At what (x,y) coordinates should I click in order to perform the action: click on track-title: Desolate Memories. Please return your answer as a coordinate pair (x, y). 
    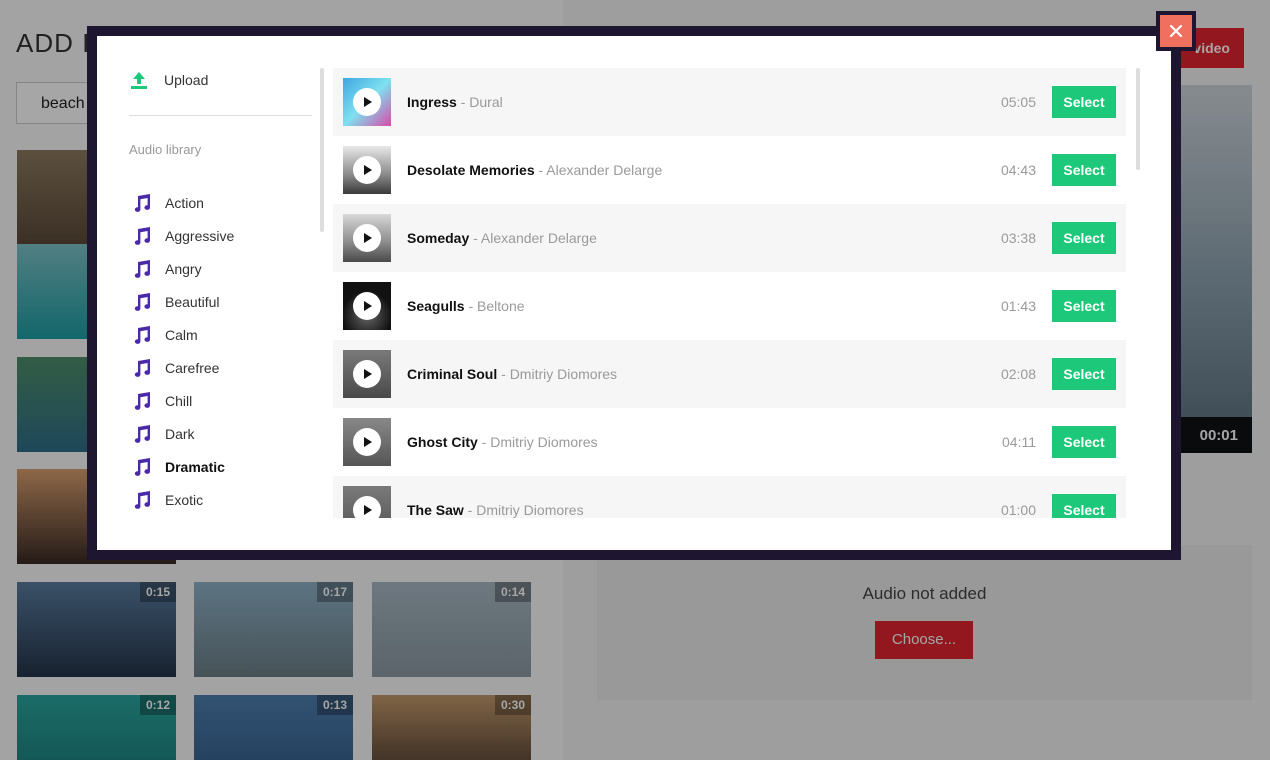
    Looking at the image, I should click on (471, 170).